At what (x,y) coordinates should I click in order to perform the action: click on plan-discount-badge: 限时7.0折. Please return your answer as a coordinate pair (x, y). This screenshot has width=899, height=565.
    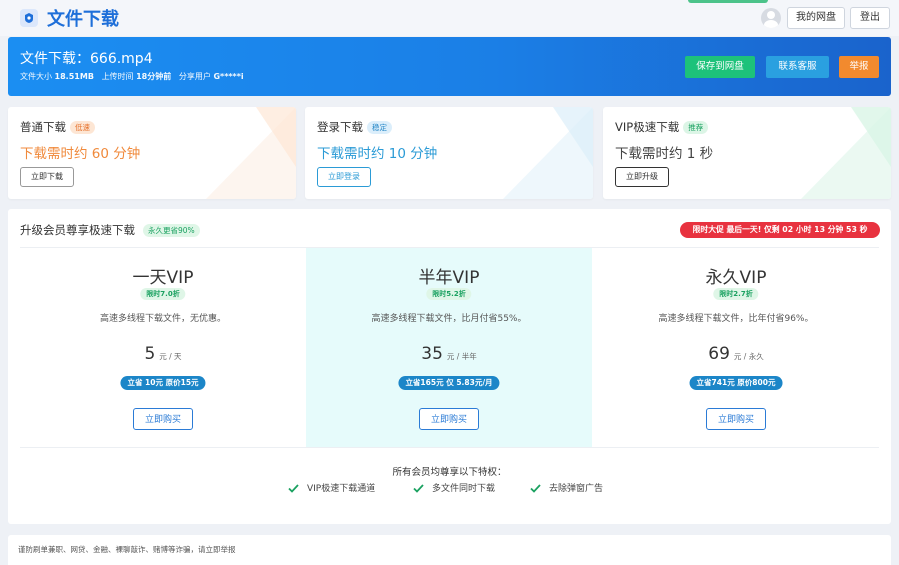
    Looking at the image, I should click on (163, 294).